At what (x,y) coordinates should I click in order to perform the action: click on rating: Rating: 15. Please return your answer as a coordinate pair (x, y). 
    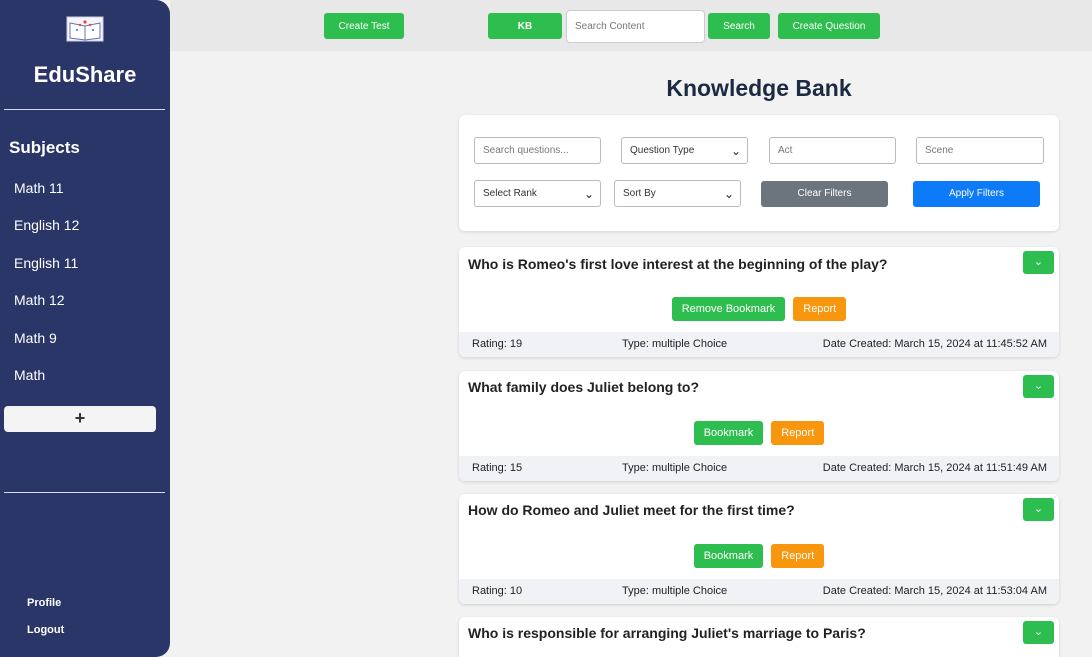
    Looking at the image, I should click on (497, 468).